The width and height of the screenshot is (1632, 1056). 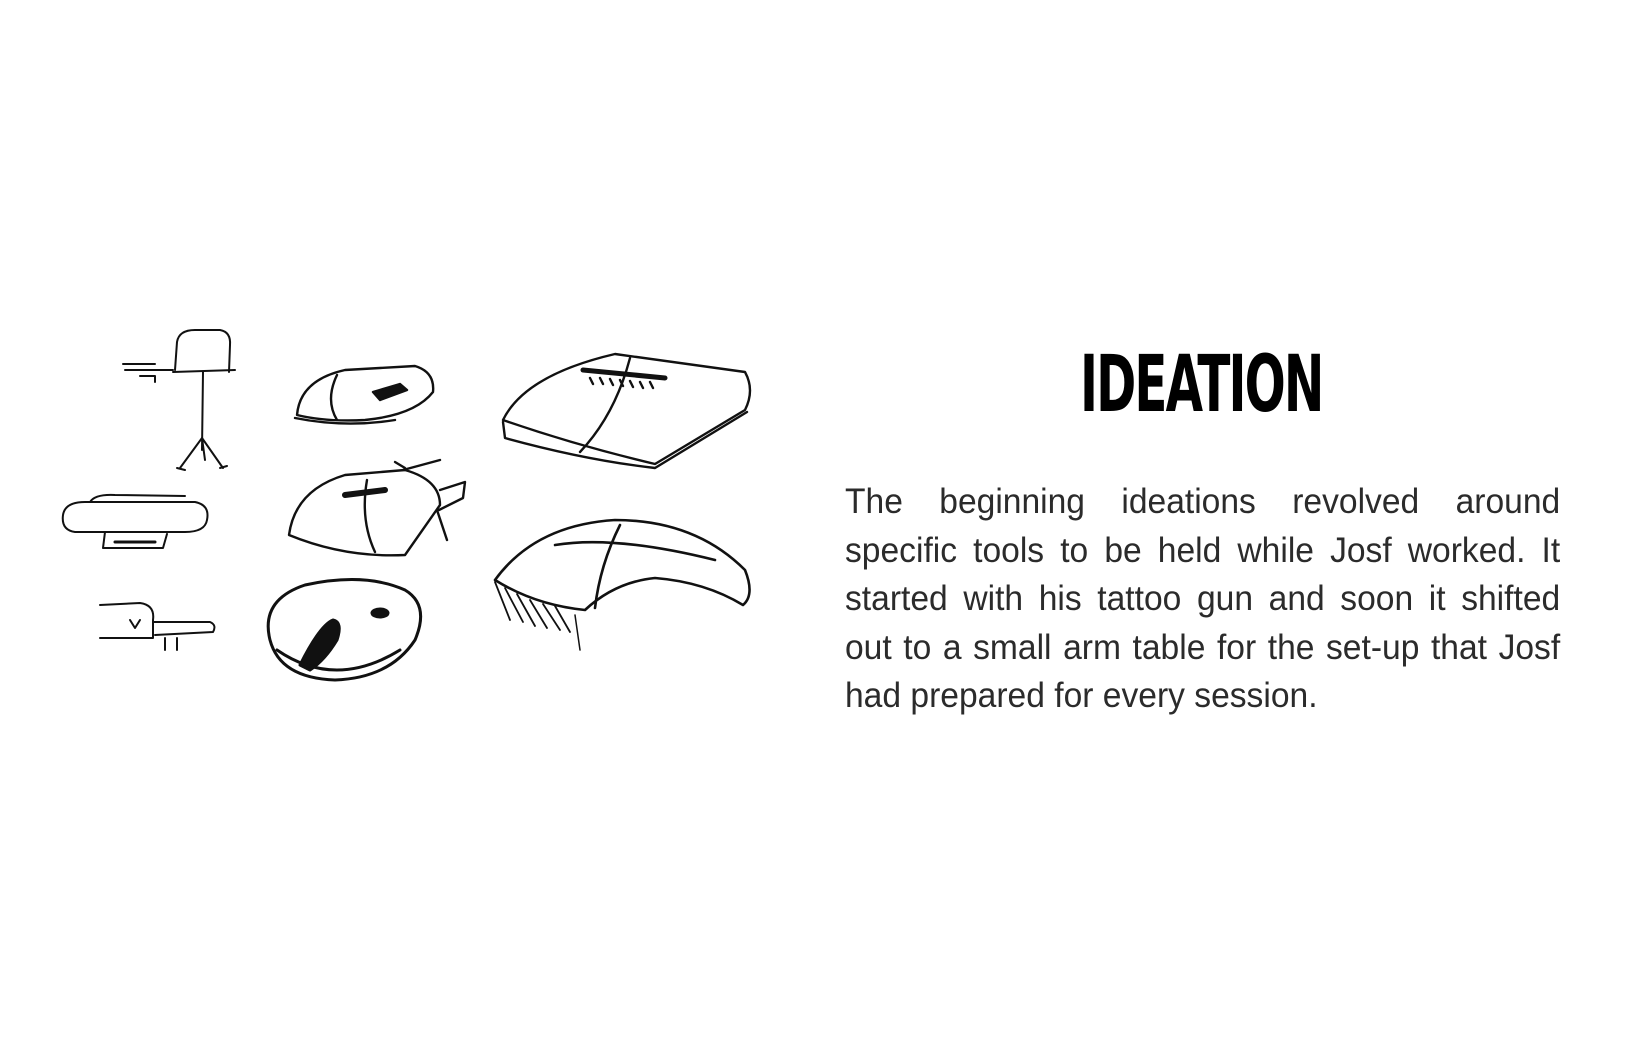 What do you see at coordinates (179, 400) in the screenshot?
I see `sketch-tripod-stand` at bounding box center [179, 400].